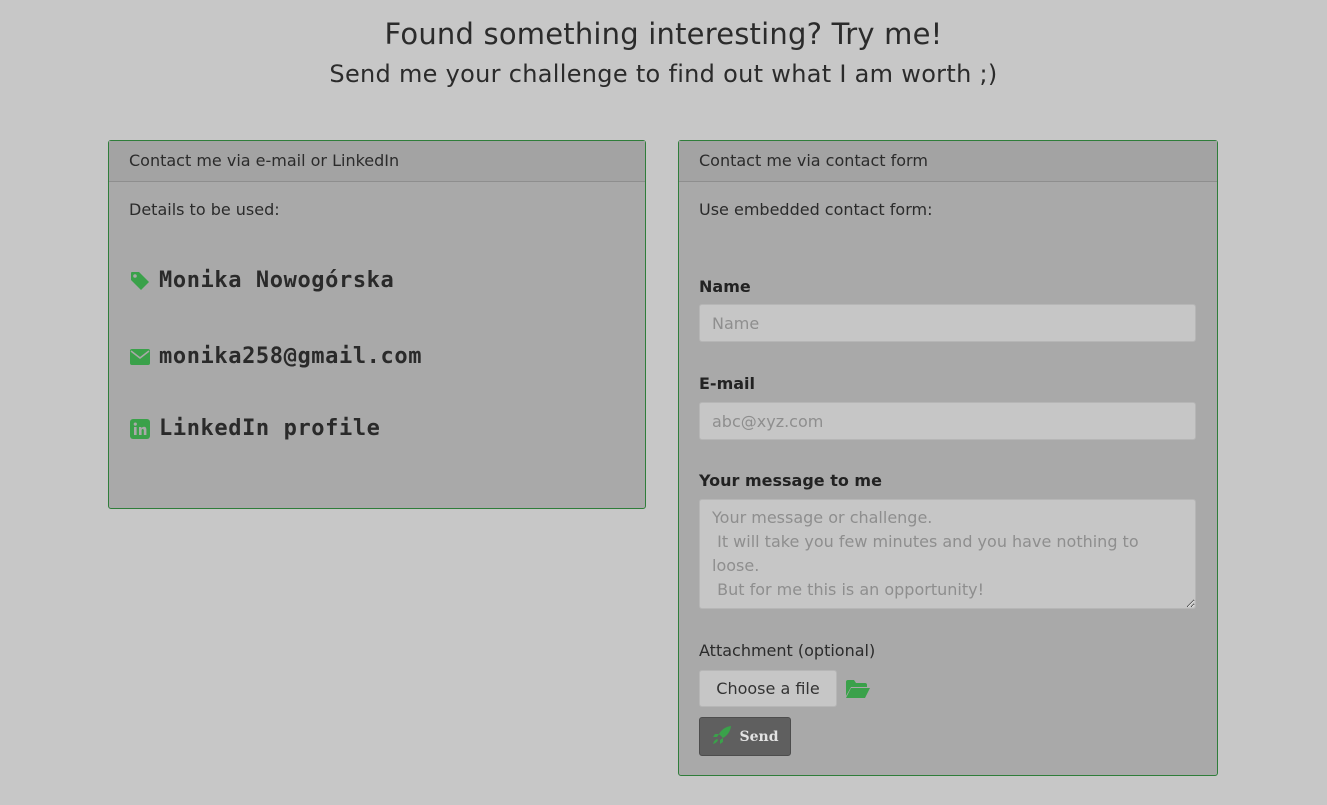 The image size is (1327, 805). Describe the element at coordinates (663, 34) in the screenshot. I see `page-title: Found something interesting? Try me!` at that location.